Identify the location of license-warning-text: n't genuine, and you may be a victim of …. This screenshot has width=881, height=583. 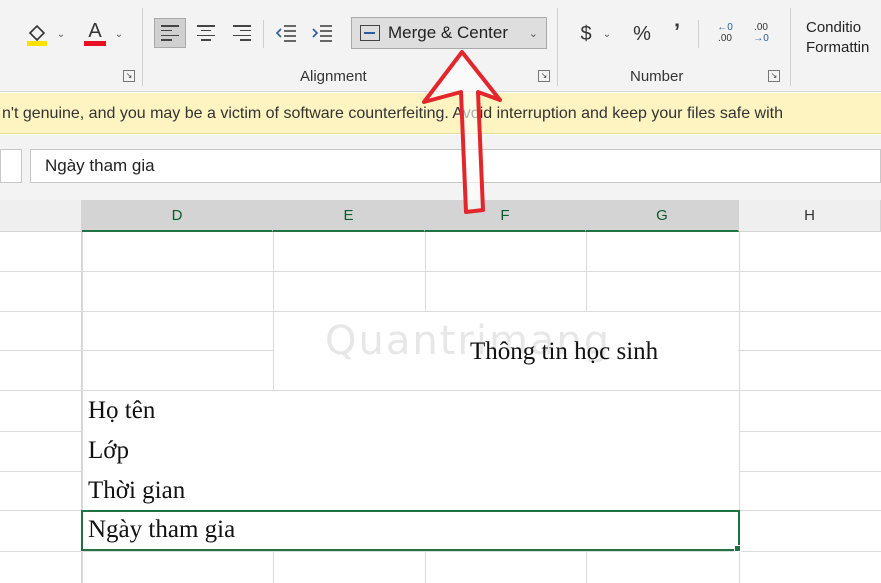
(392, 113).